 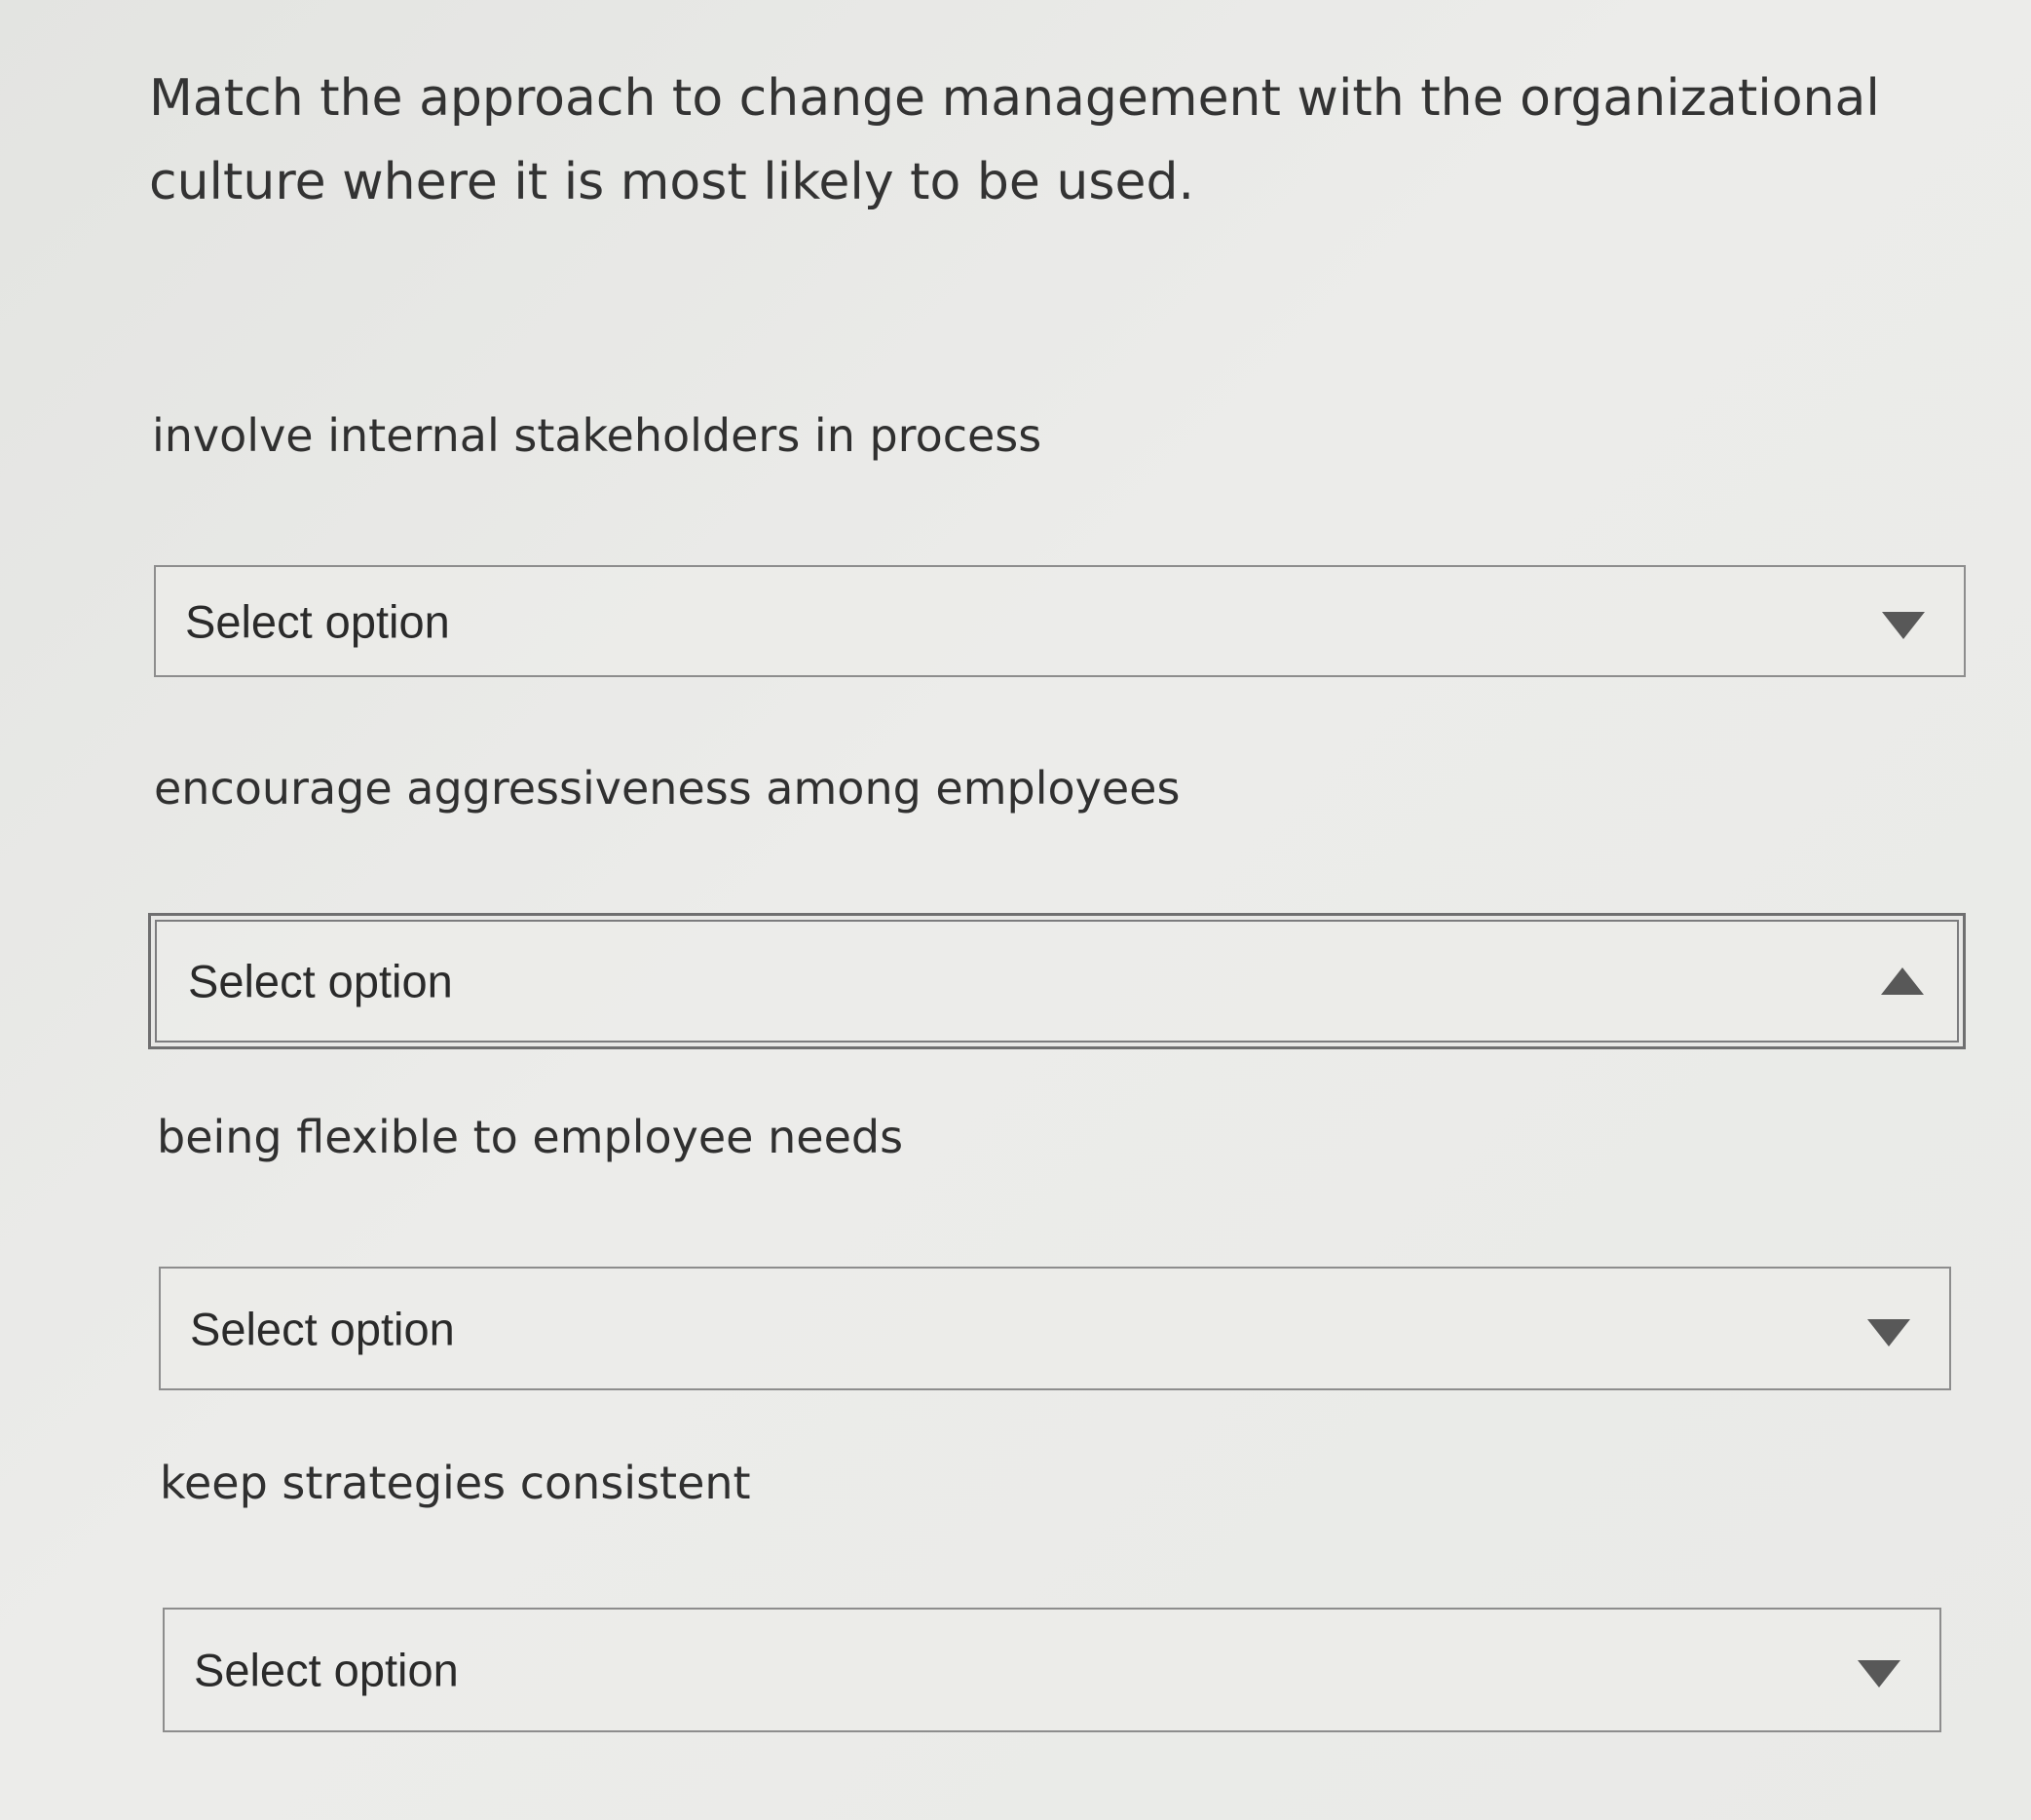 What do you see at coordinates (1903, 981) in the screenshot?
I see `caret-up-icon` at bounding box center [1903, 981].